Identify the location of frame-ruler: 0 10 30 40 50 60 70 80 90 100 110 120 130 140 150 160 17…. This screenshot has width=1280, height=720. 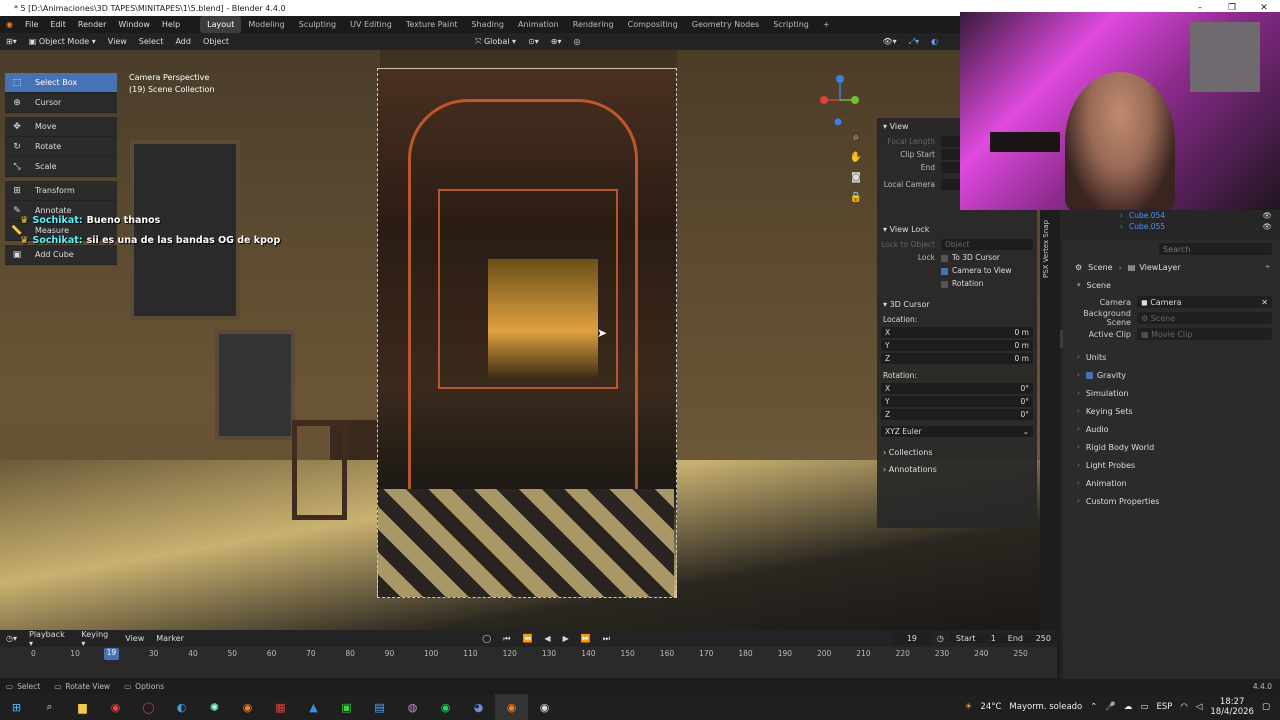
(528, 654).